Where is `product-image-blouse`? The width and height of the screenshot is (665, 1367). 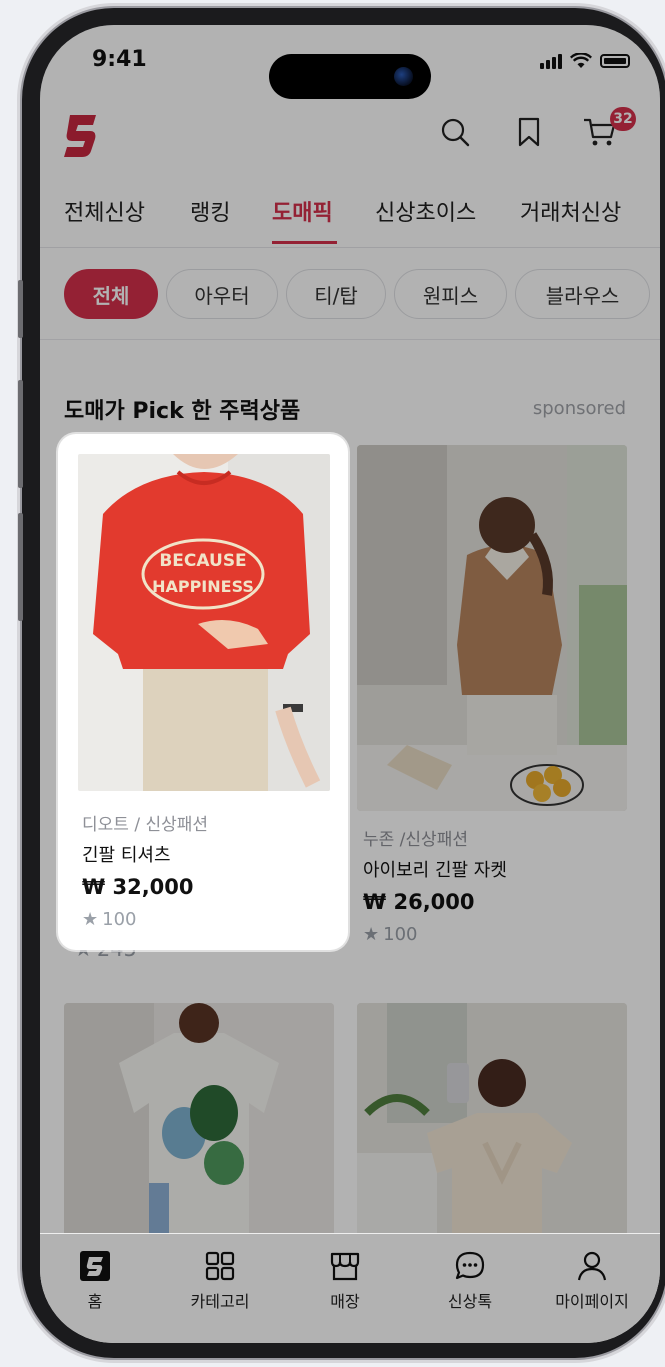 product-image-blouse is located at coordinates (492, 1123).